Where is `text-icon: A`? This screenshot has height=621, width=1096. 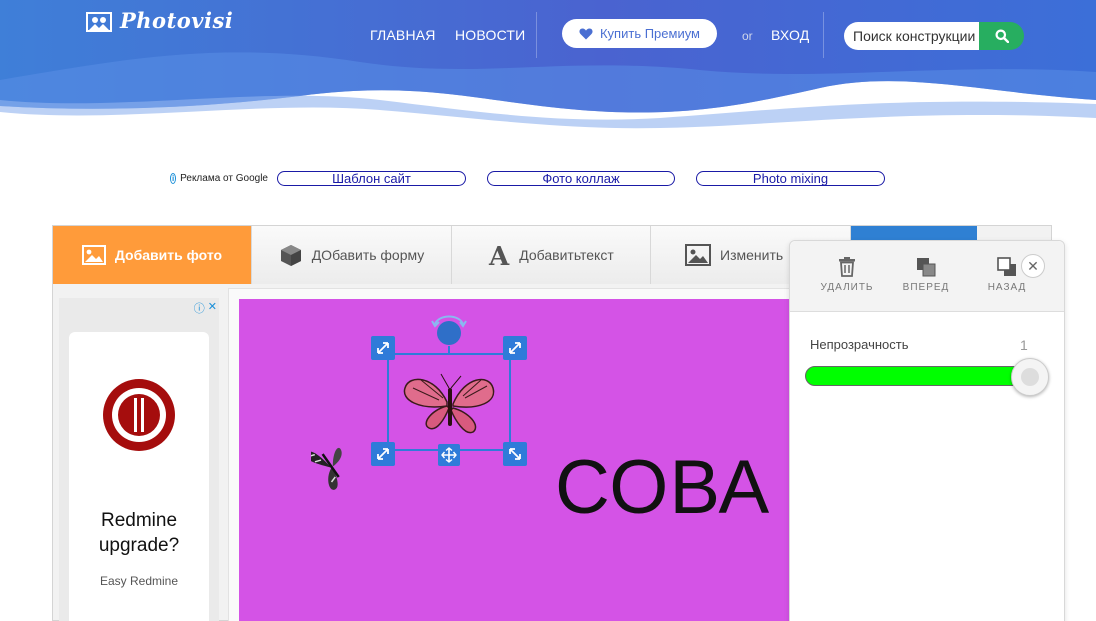 text-icon: A is located at coordinates (499, 255).